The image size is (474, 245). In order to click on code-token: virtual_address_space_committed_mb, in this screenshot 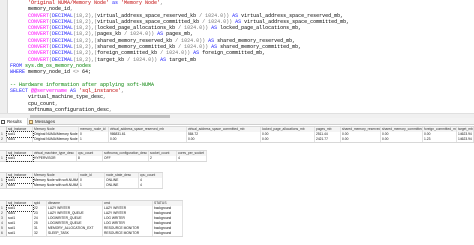, I will do `click(295, 21)`.